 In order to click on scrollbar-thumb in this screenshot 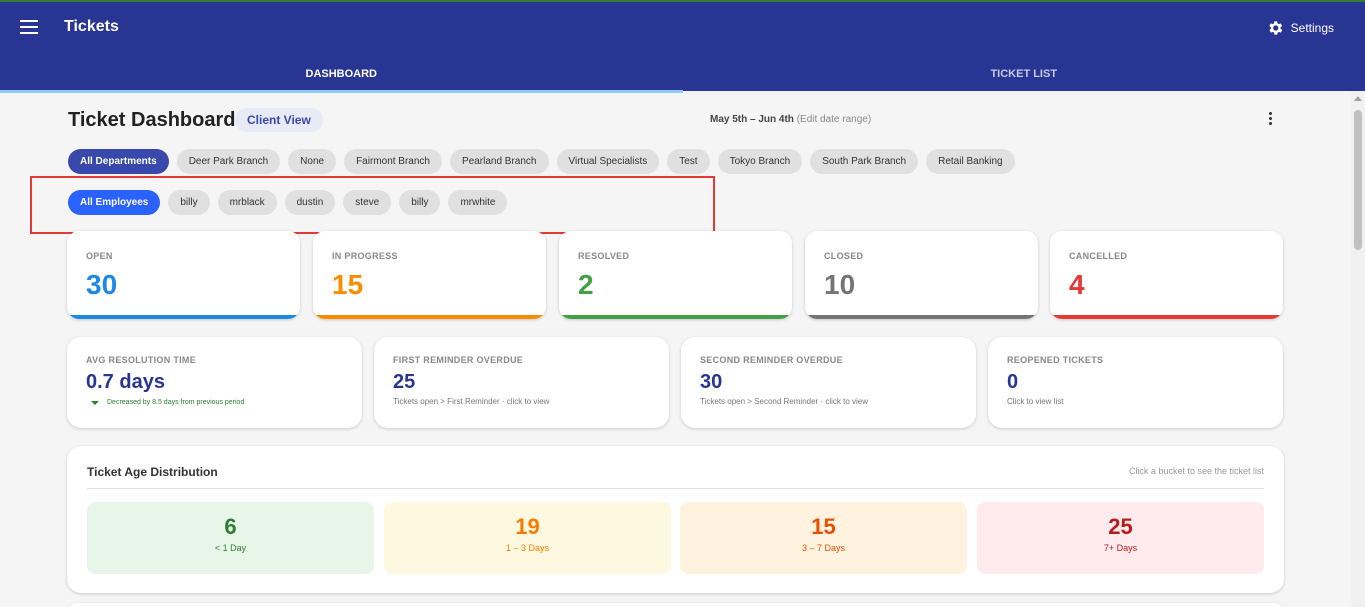, I will do `click(1358, 180)`.